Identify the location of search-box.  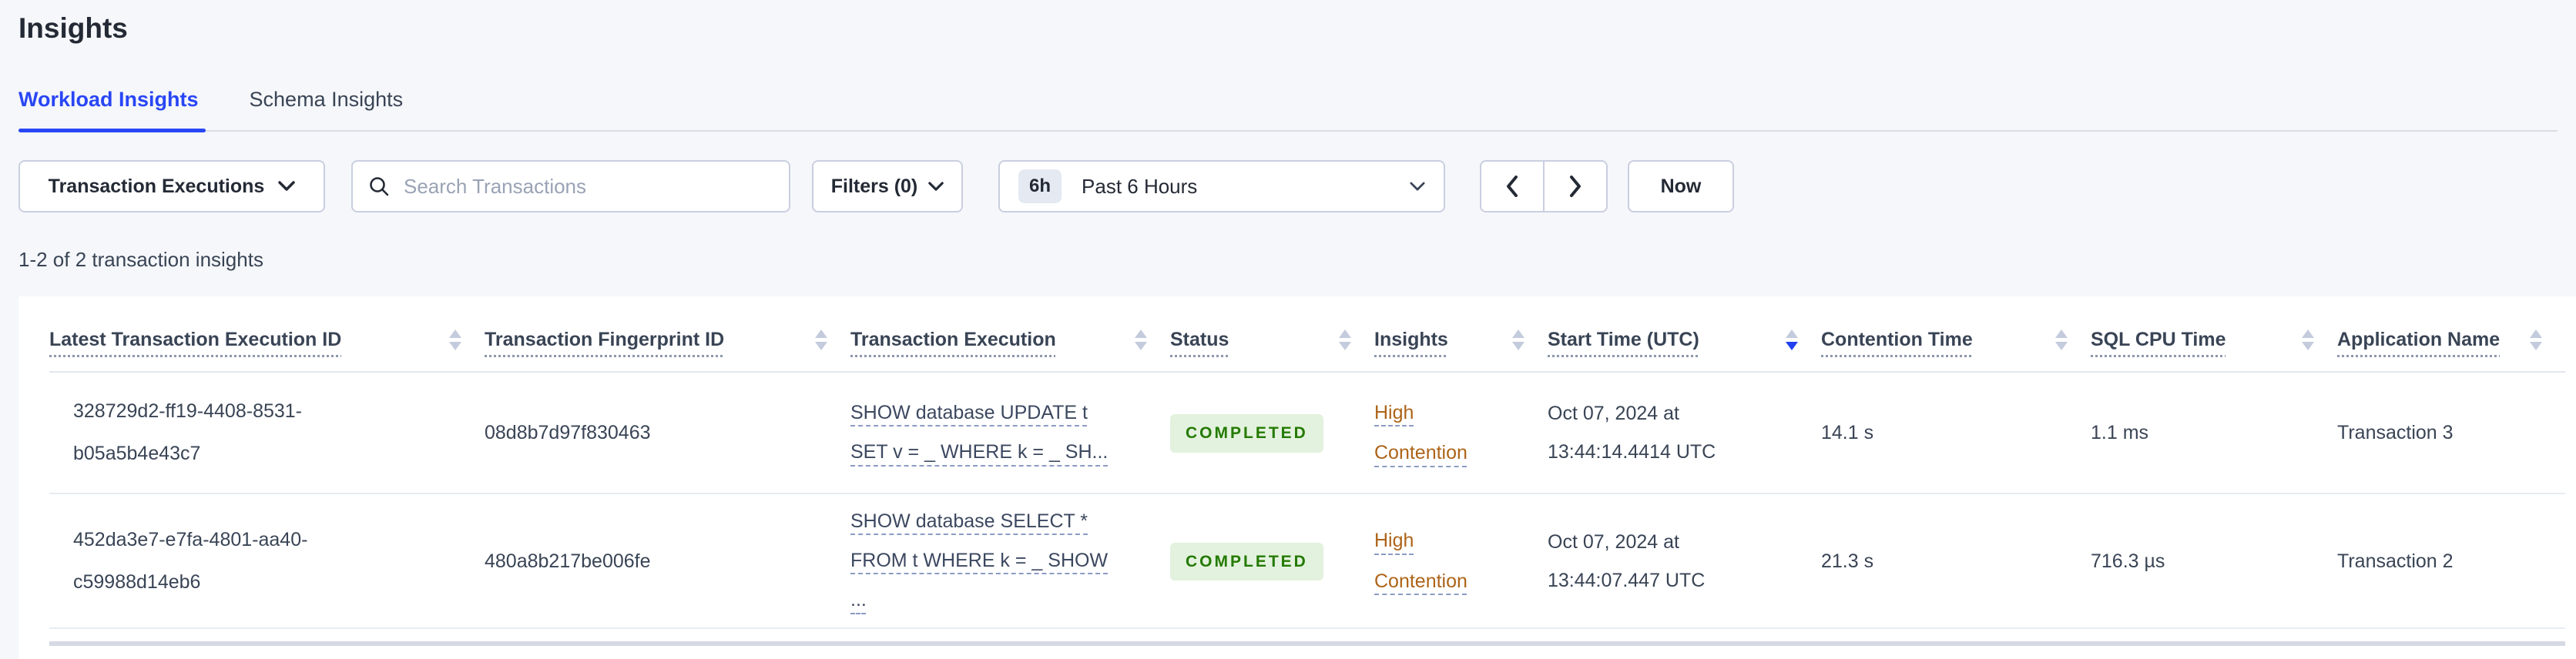
(570, 186).